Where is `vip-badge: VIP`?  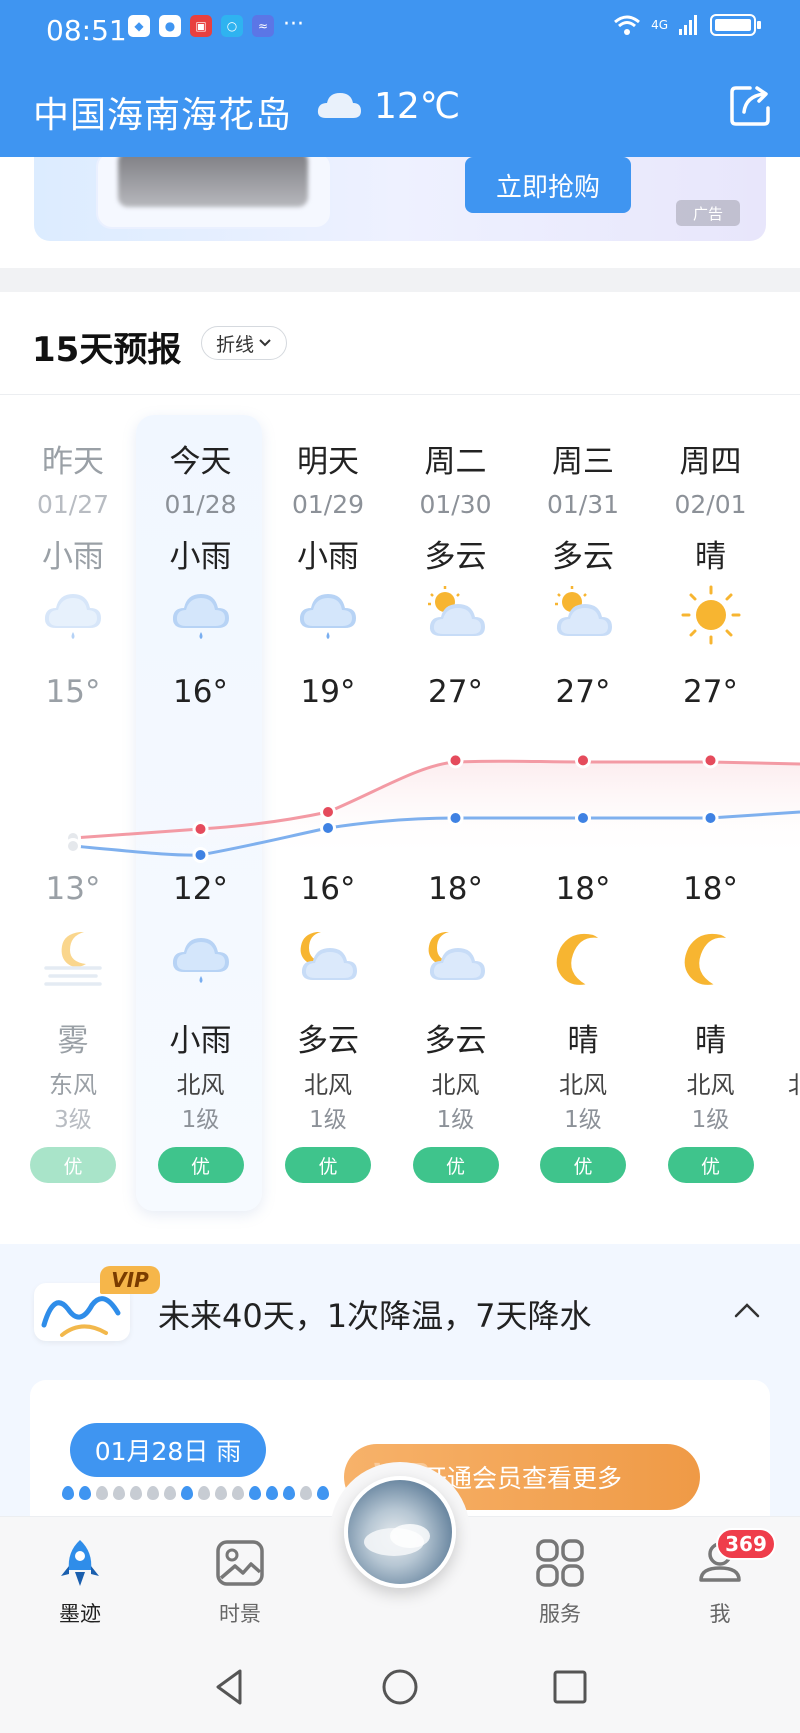
vip-badge: VIP is located at coordinates (130, 1280).